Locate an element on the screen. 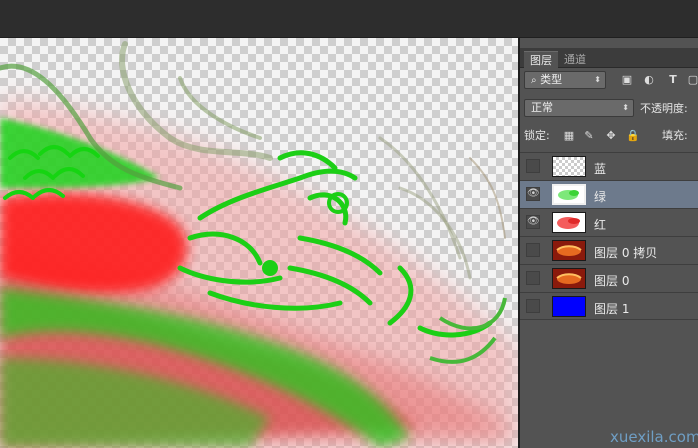 This screenshot has width=698, height=448. layer-name: 图层 1 is located at coordinates (612, 309).